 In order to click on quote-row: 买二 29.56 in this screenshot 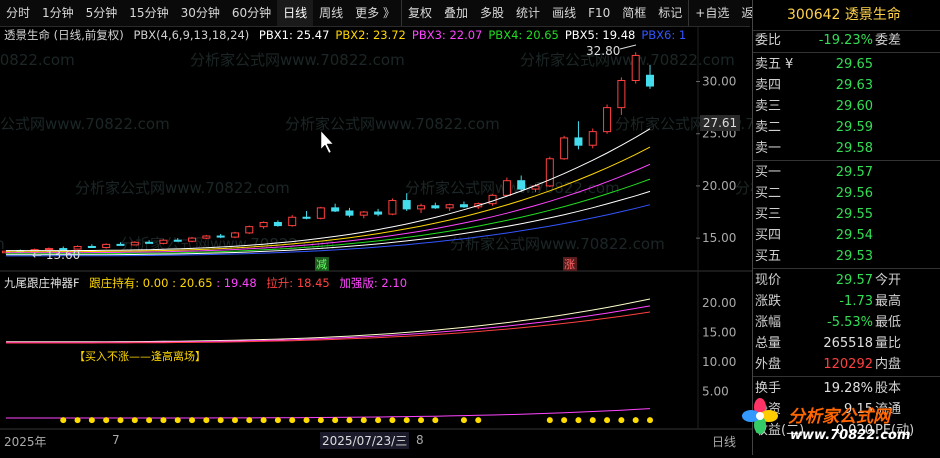, I will do `click(846, 194)`.